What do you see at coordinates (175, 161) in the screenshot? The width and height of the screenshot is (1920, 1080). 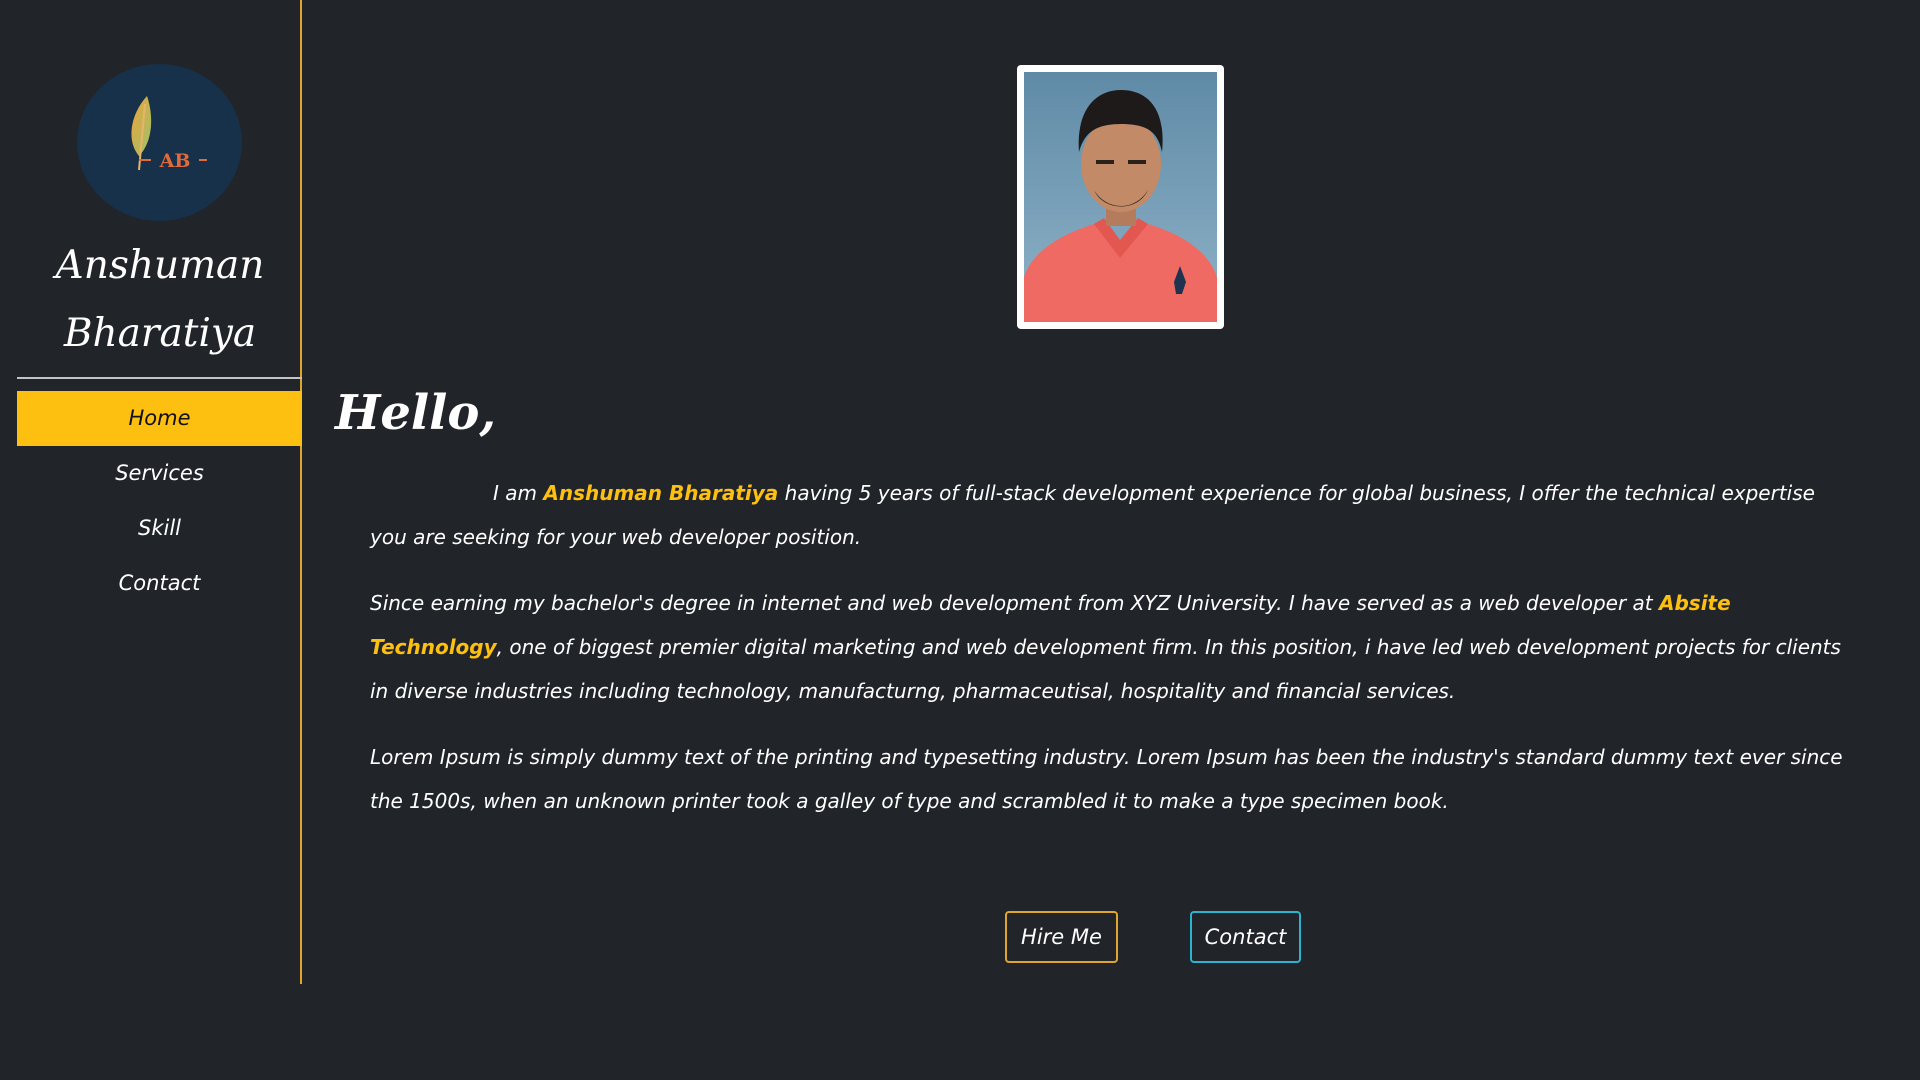 I see `svg-text: AB` at bounding box center [175, 161].